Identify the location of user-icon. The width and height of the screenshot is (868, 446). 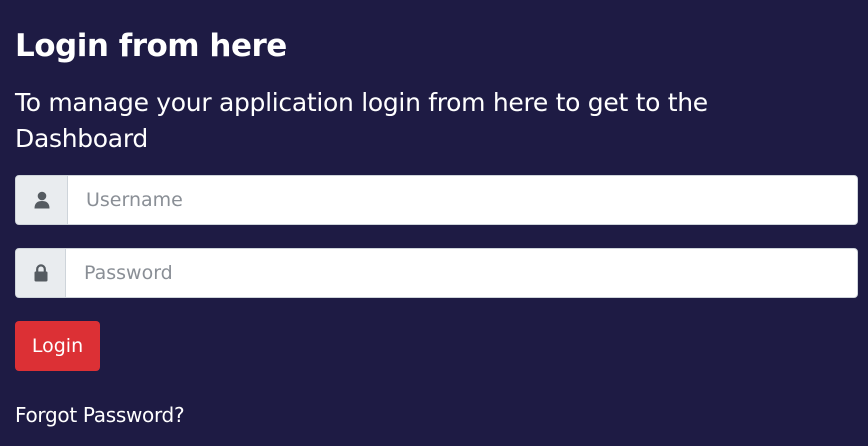
(42, 200).